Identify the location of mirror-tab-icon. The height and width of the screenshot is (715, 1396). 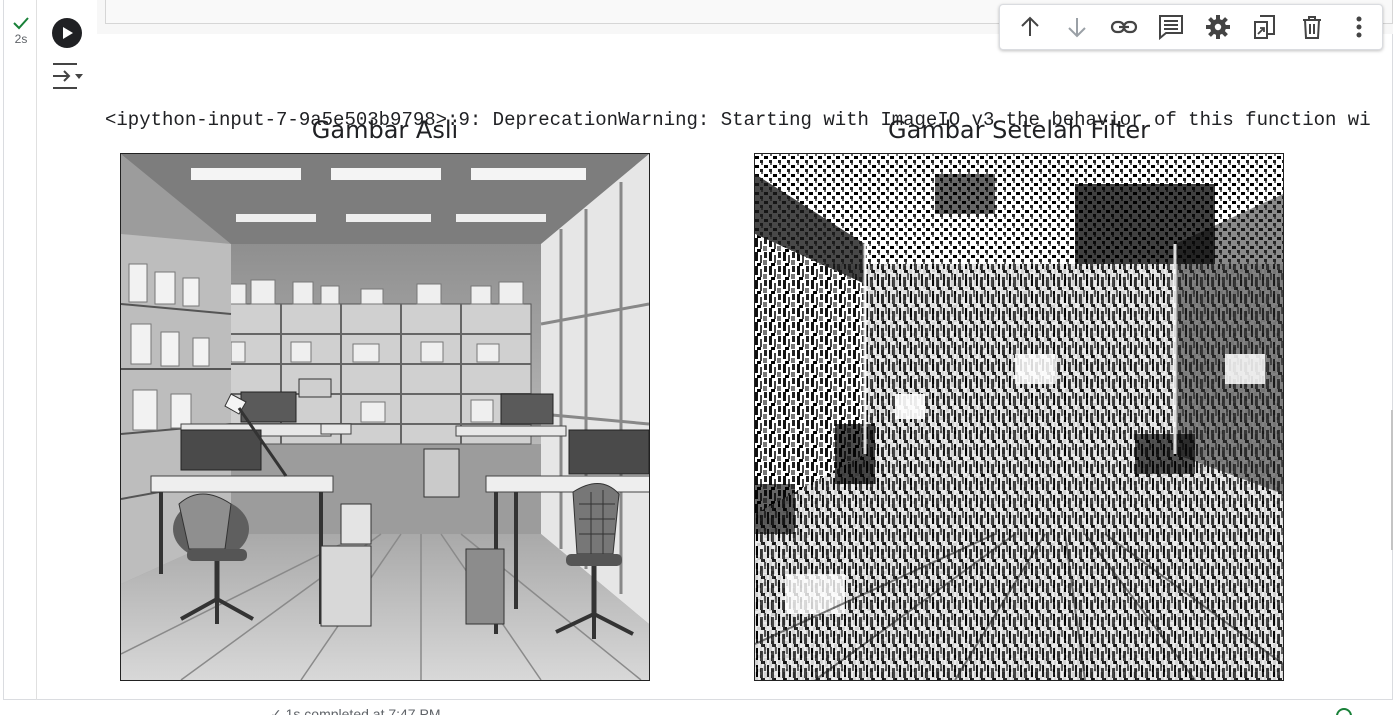
(1264, 27).